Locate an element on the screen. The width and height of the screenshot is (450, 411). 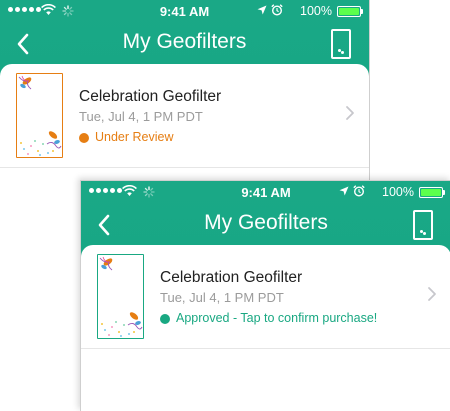
status-text: Approved - Tap to confirm purchase! is located at coordinates (277, 318).